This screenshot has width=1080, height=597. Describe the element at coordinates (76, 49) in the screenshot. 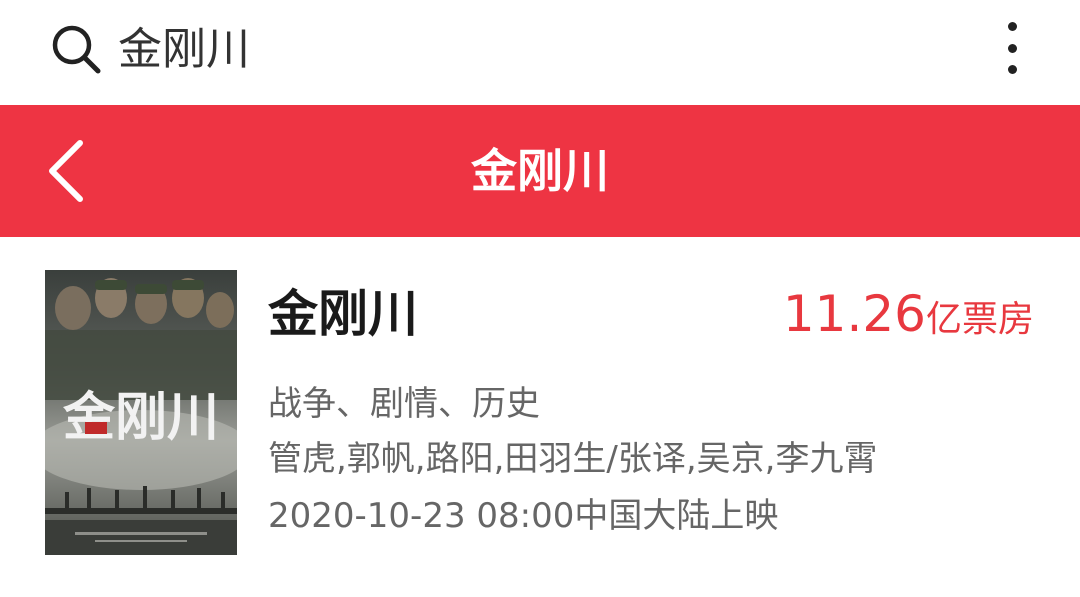

I see `search-icon` at that location.